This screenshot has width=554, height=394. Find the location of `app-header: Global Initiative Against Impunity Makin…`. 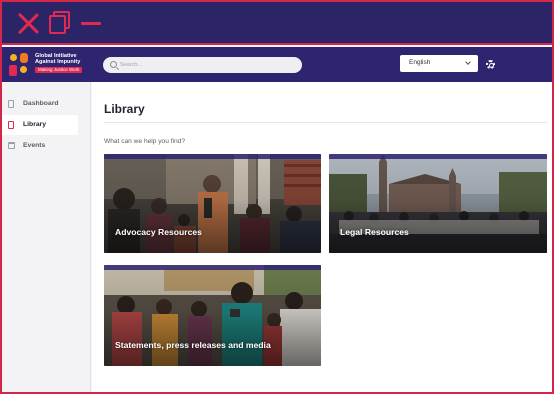

app-header: Global Initiative Against Impunity Makin… is located at coordinates (277, 64).